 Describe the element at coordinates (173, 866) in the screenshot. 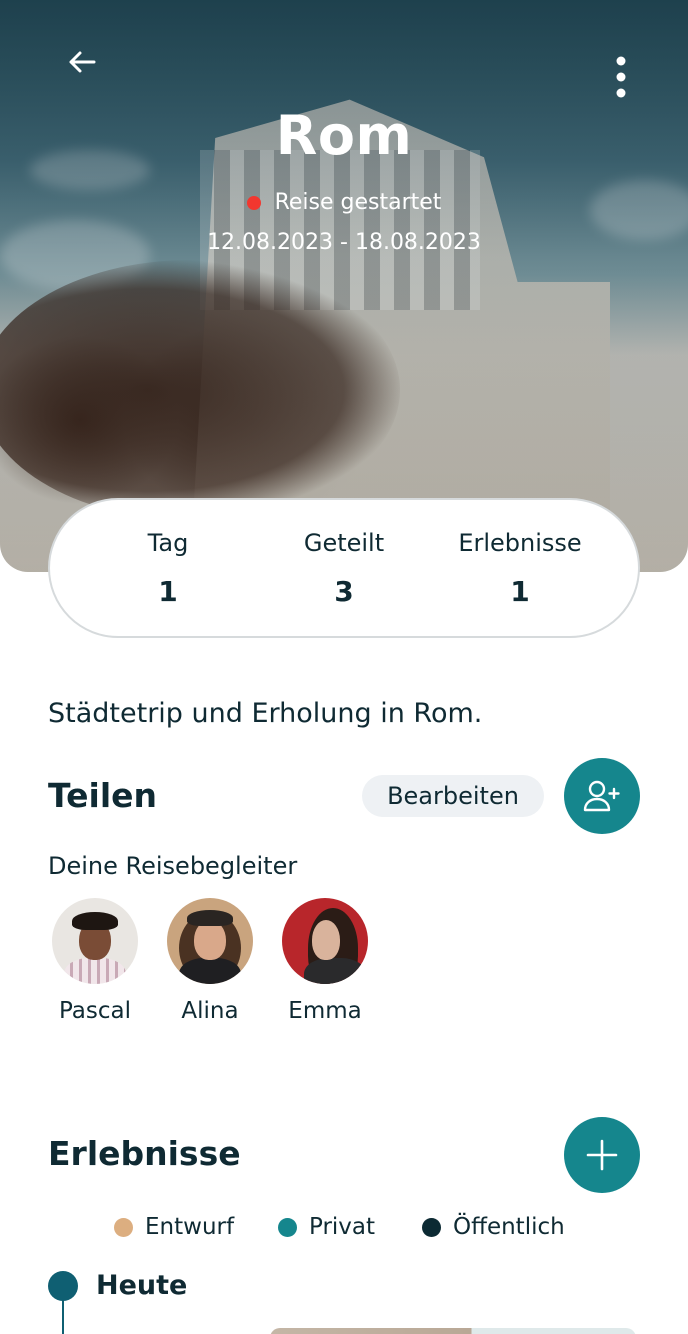

I see `companions-label: Deine Reisebegleiter` at that location.